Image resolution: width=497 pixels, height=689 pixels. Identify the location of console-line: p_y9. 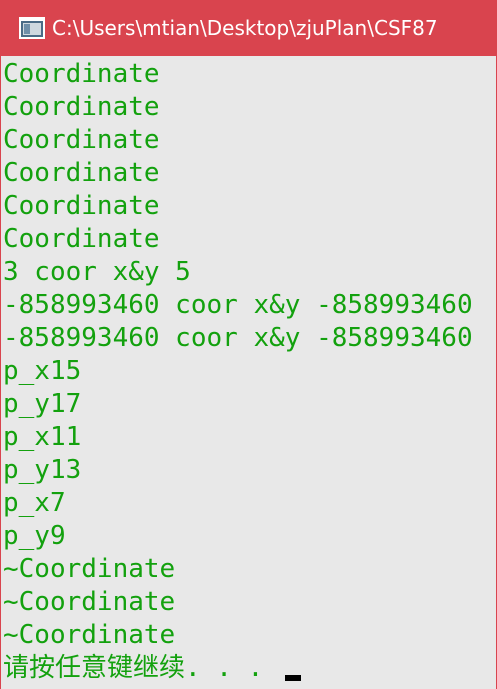
(34, 536).